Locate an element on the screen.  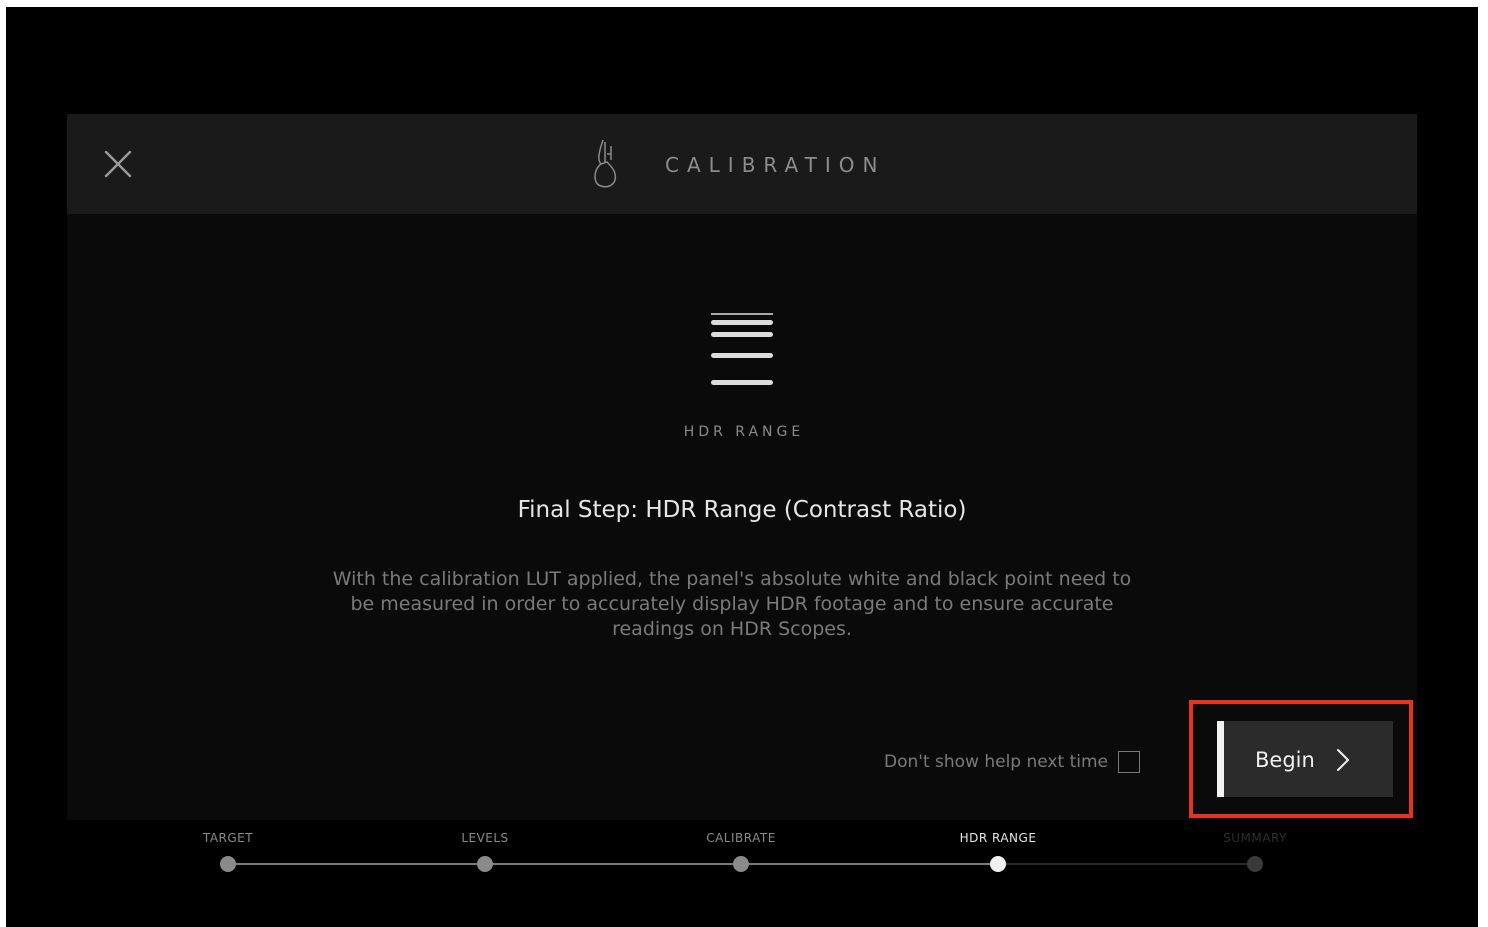
dialog-title: CALIBRATION is located at coordinates (775, 165).